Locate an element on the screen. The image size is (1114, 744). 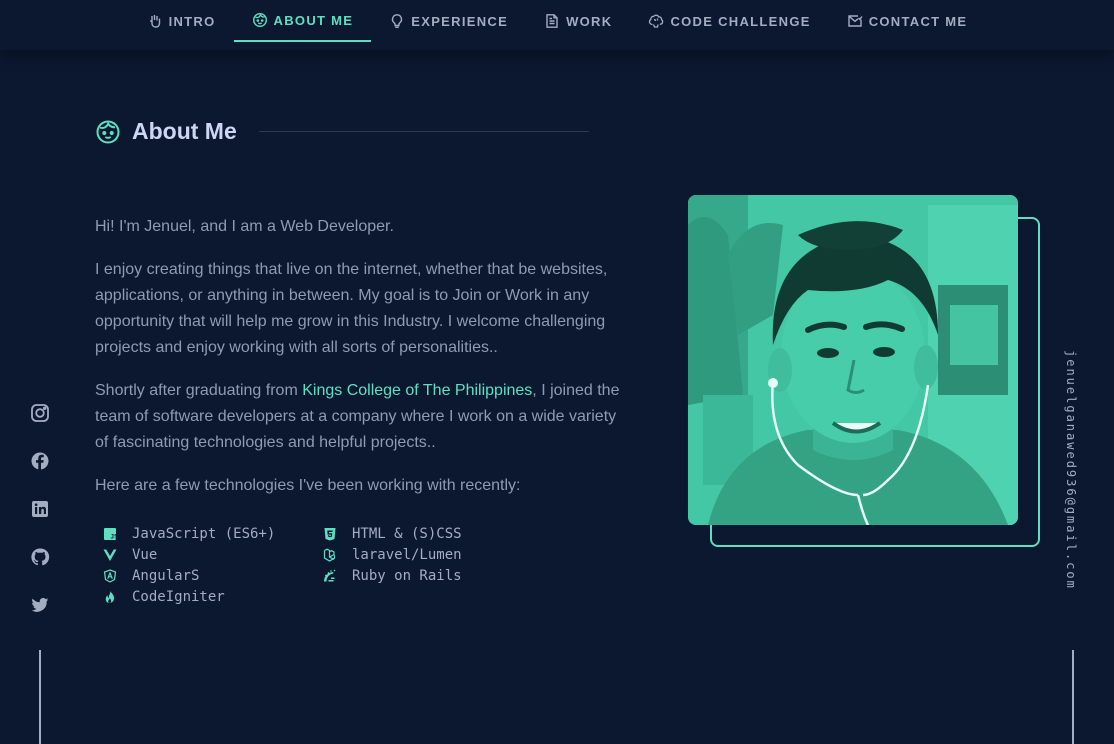
page-title: About Me is located at coordinates (184, 131).